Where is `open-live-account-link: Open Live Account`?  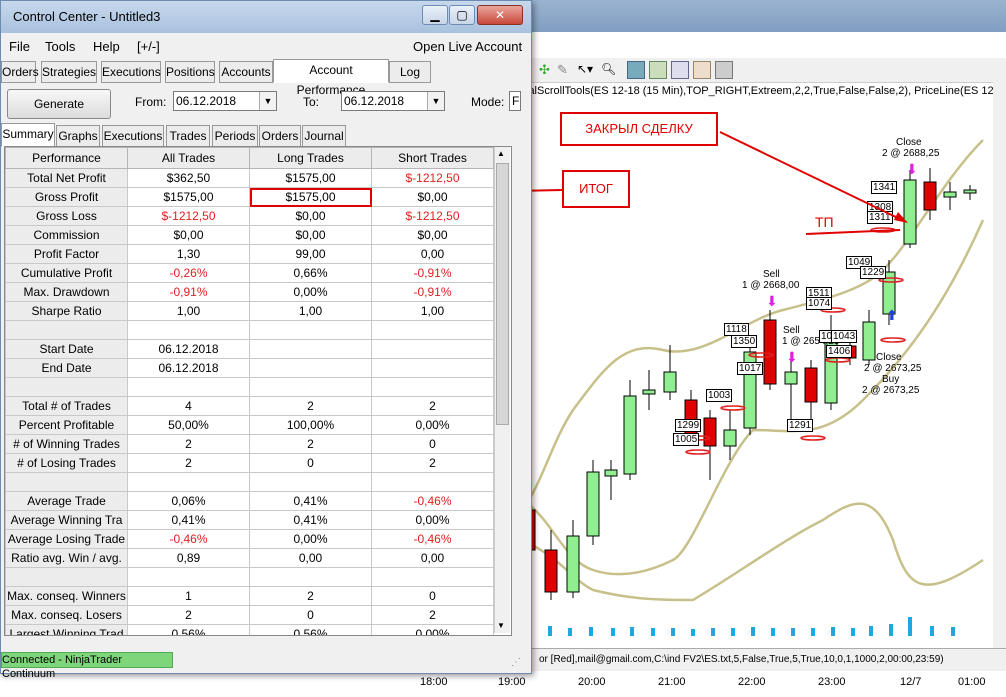 open-live-account-link: Open Live Account is located at coordinates (467, 46).